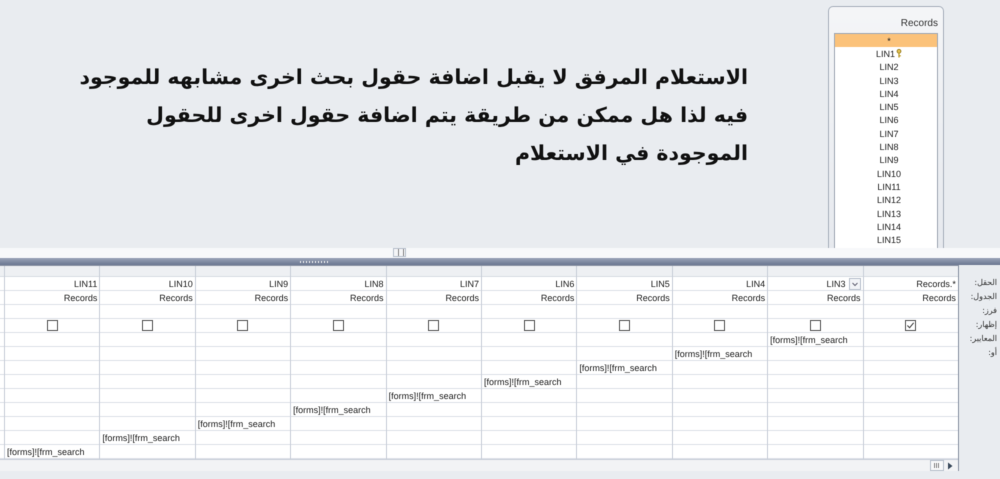 This screenshot has height=479, width=1000. I want to click on row-label: أو:, so click(992, 352).